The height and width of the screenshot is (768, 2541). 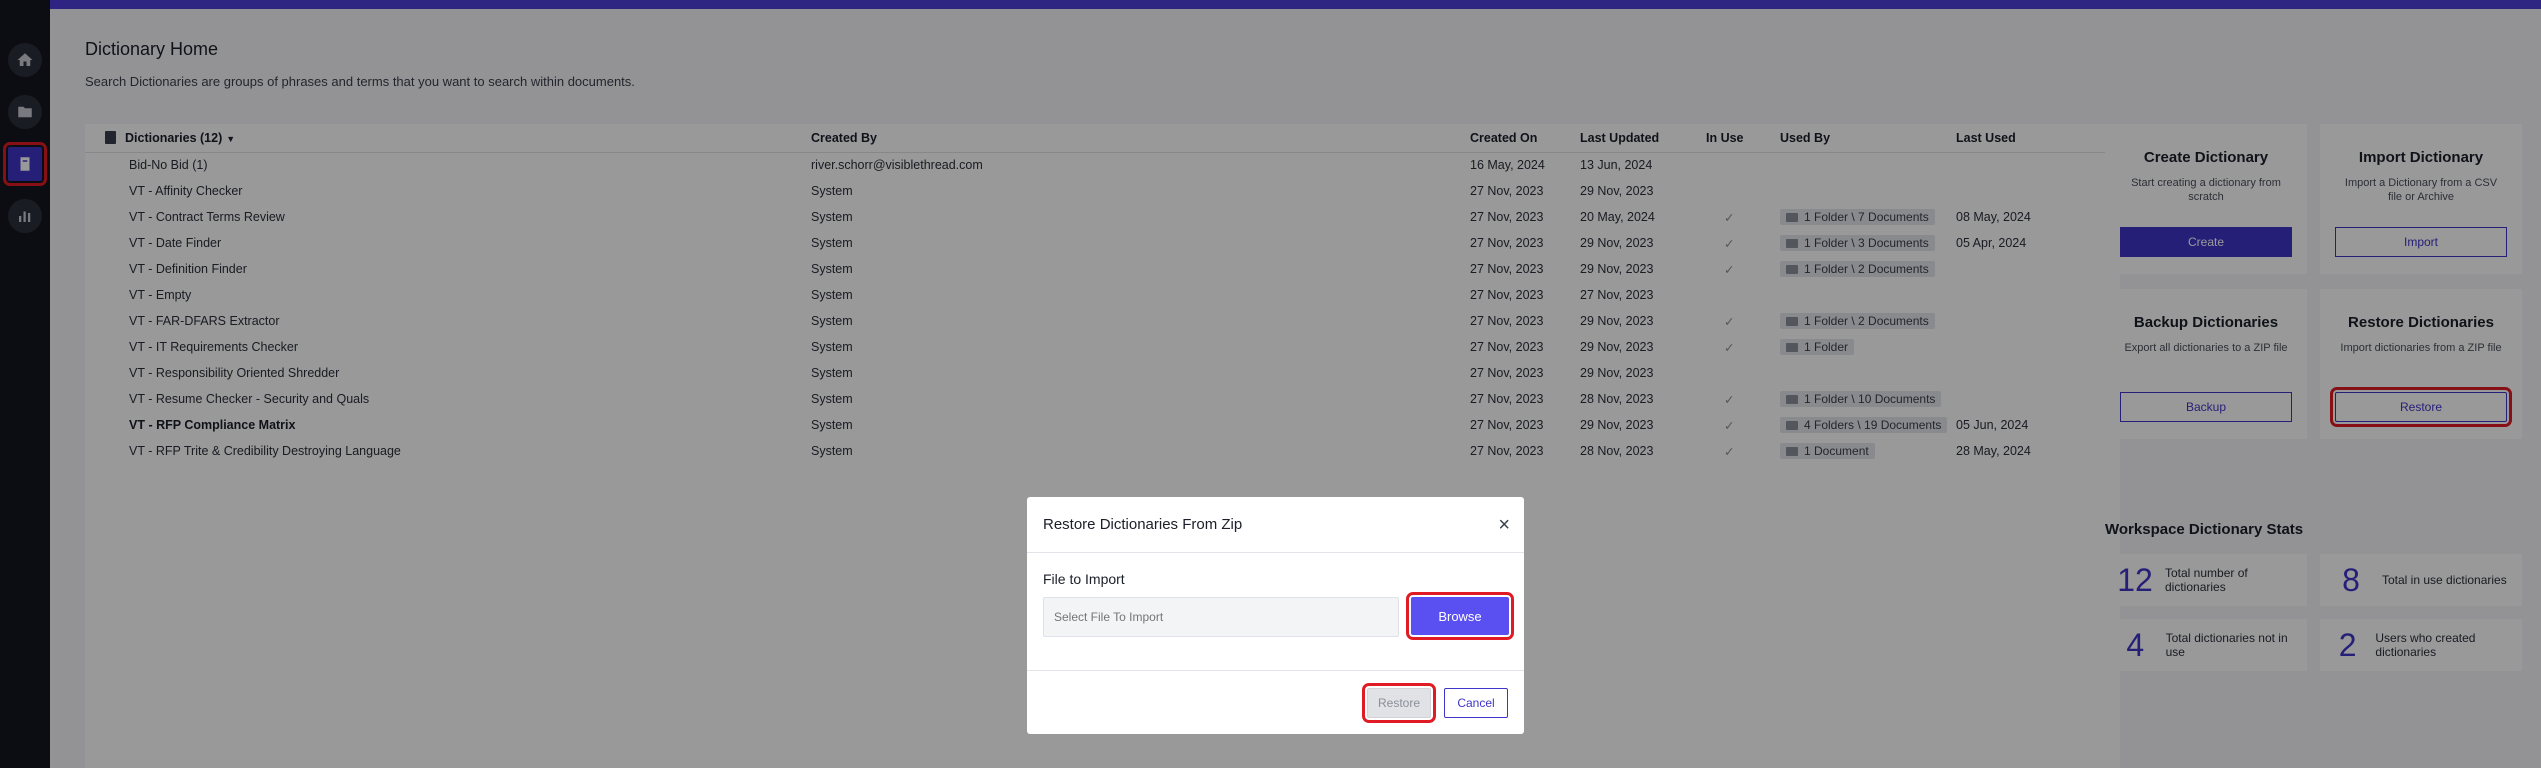 I want to click on dialog-header: Restore Dictionaries From Zip, so click(x=1275, y=525).